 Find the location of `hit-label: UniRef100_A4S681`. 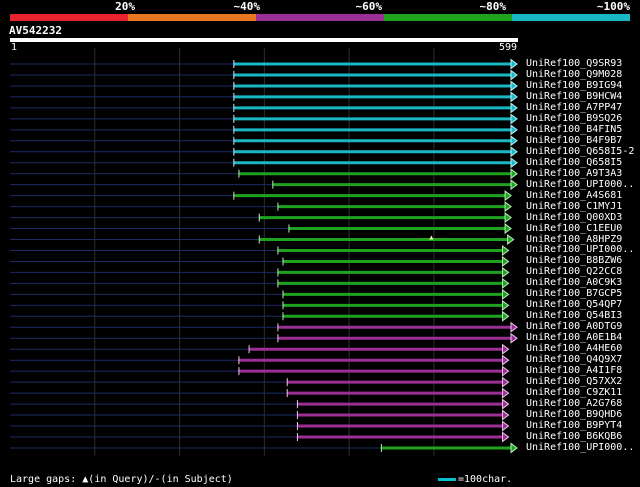

hit-label: UniRef100_A4S681 is located at coordinates (574, 195).